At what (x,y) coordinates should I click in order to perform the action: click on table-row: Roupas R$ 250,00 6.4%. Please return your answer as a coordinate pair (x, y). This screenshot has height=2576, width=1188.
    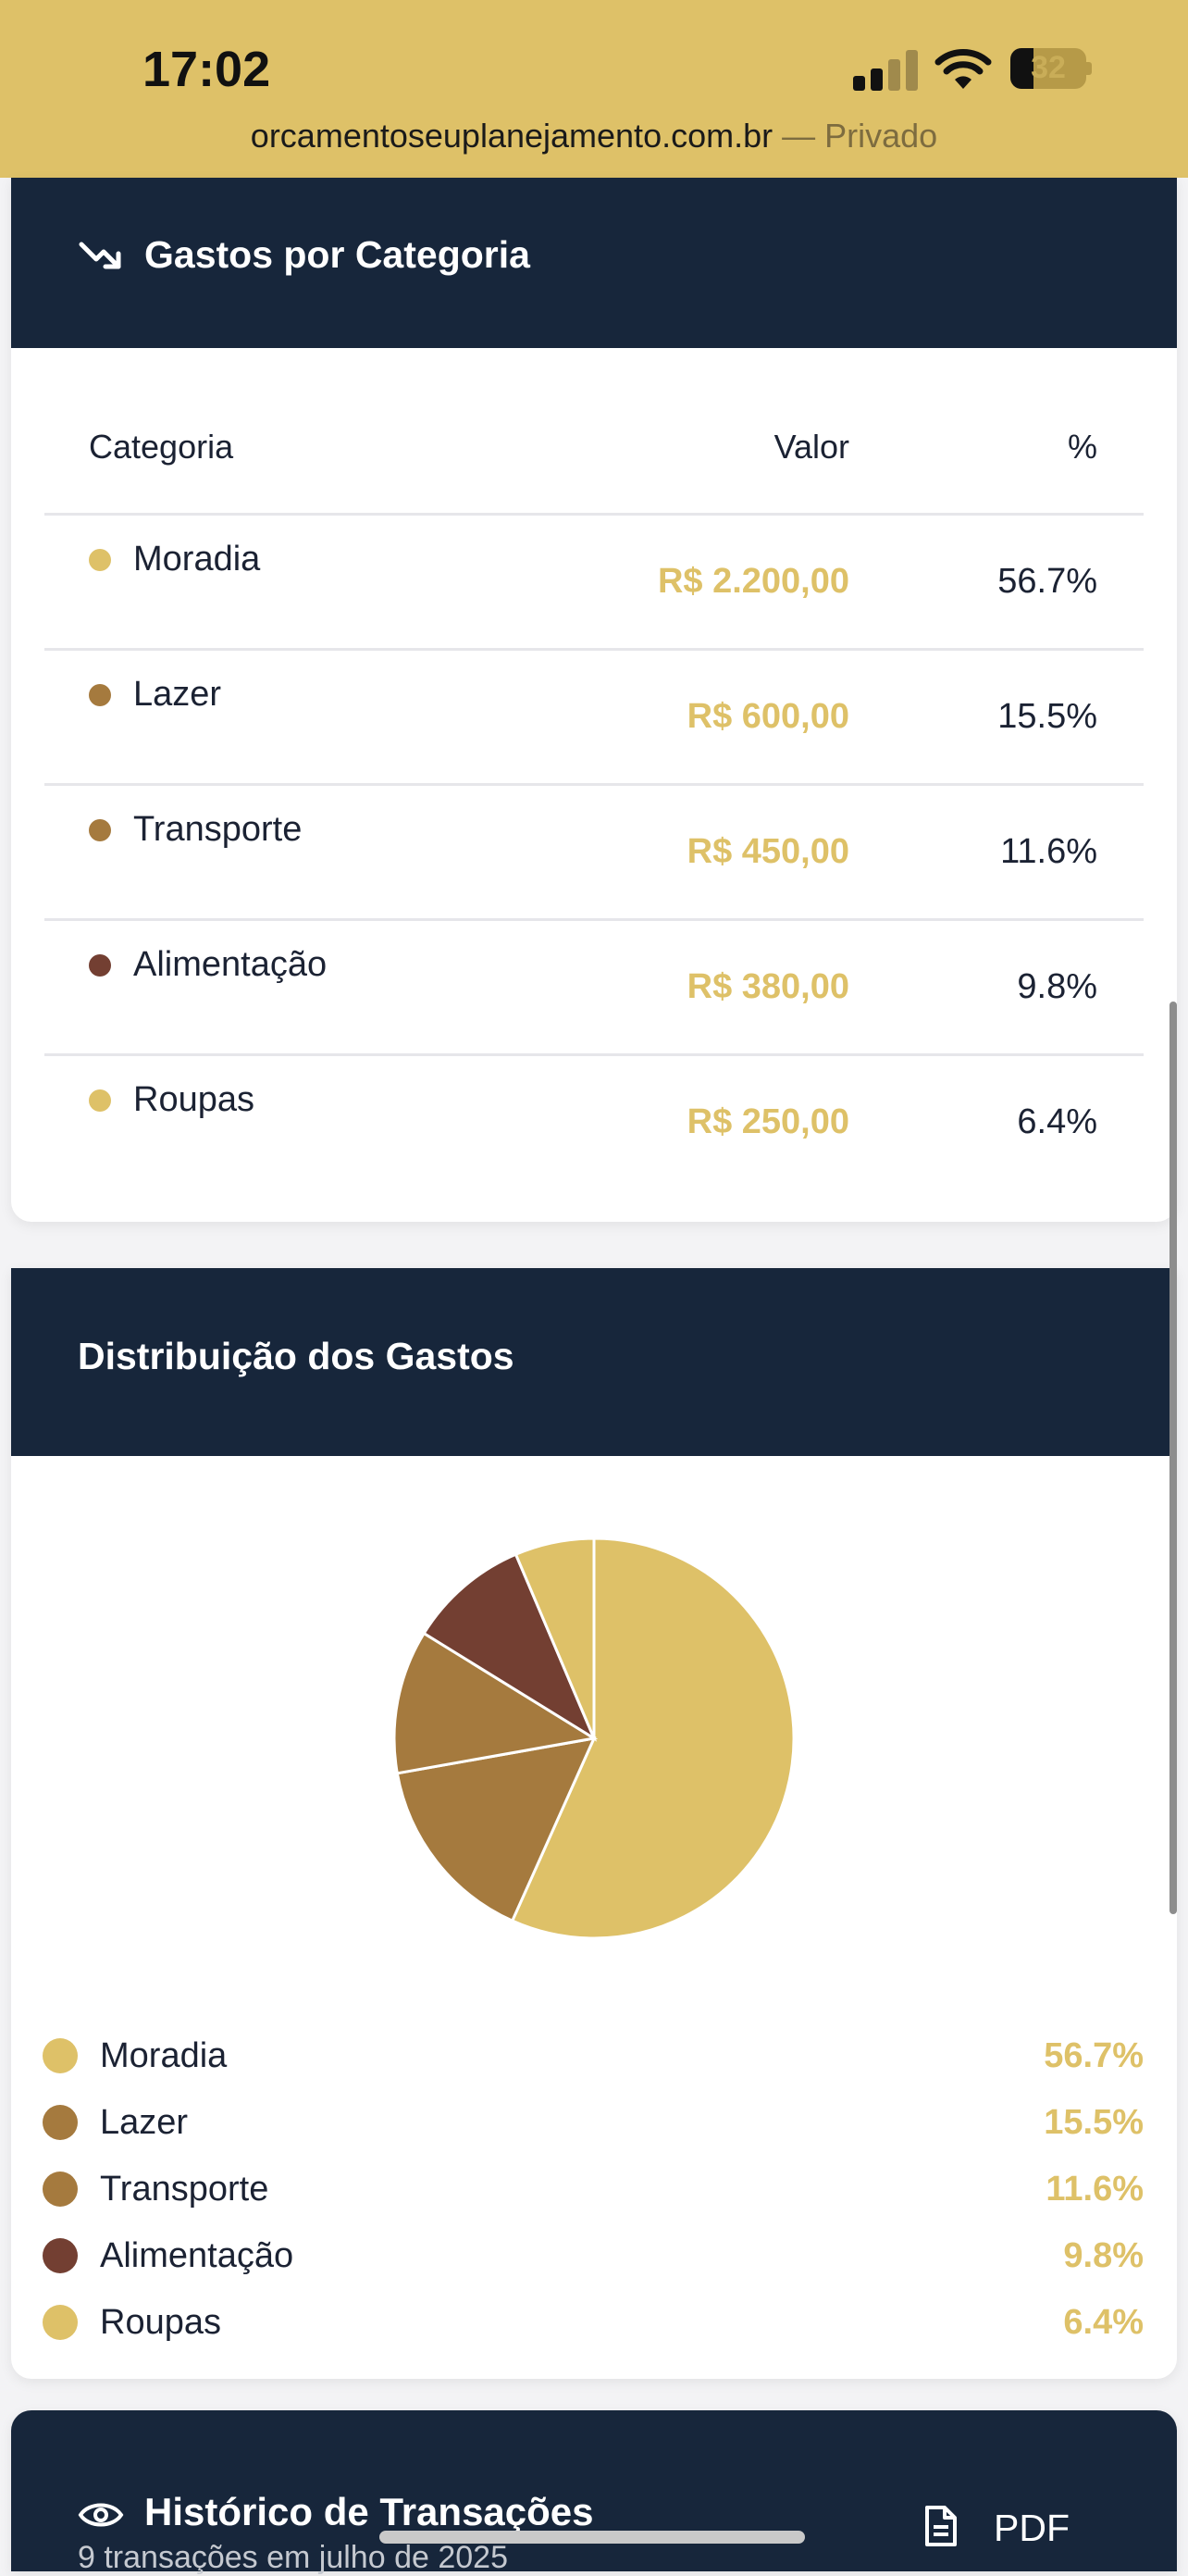
    Looking at the image, I should click on (594, 1123).